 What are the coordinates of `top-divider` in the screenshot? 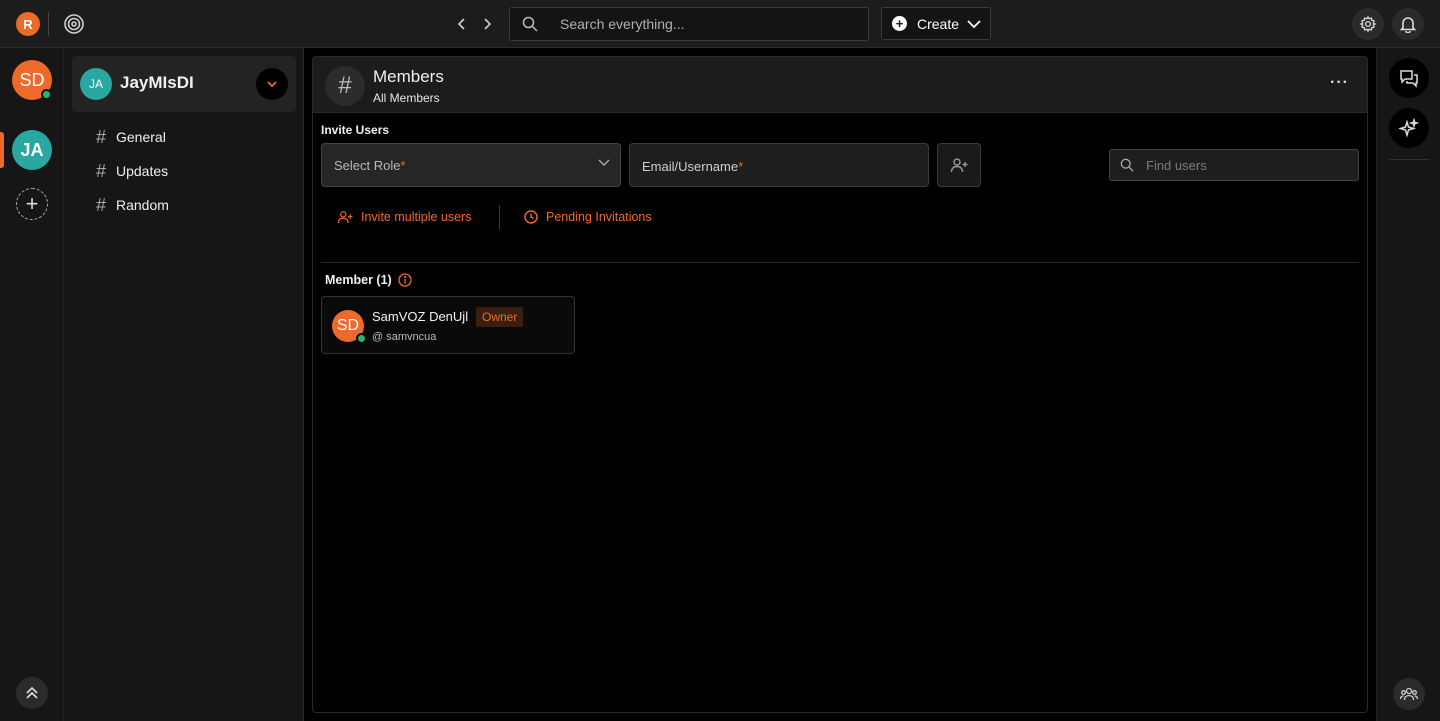 It's located at (48, 24).